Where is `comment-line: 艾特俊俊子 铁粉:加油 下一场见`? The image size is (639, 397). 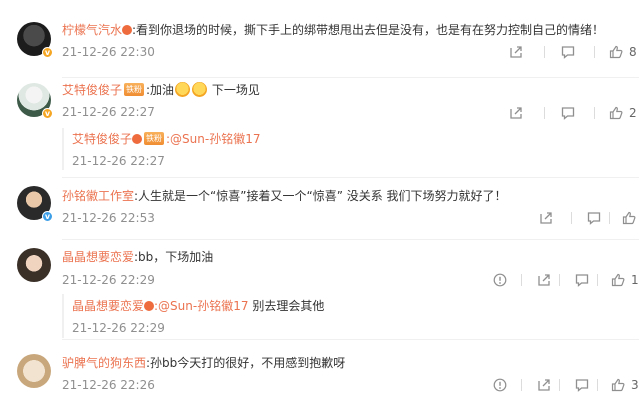 comment-line: 艾特俊俊子 铁粉:加油 下一场见 is located at coordinates (161, 90).